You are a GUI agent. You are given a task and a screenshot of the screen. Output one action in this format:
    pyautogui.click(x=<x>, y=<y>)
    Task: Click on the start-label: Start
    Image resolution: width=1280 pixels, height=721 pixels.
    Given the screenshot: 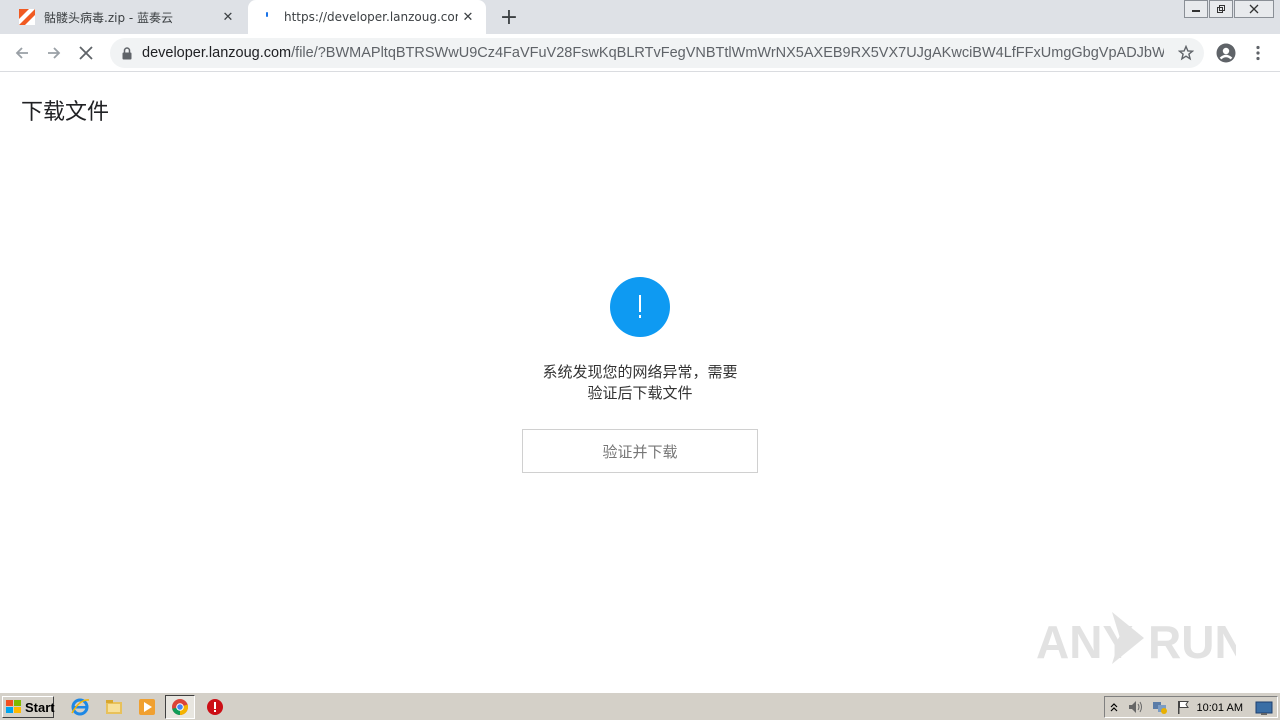 What is the action you would take?
    pyautogui.click(x=40, y=707)
    